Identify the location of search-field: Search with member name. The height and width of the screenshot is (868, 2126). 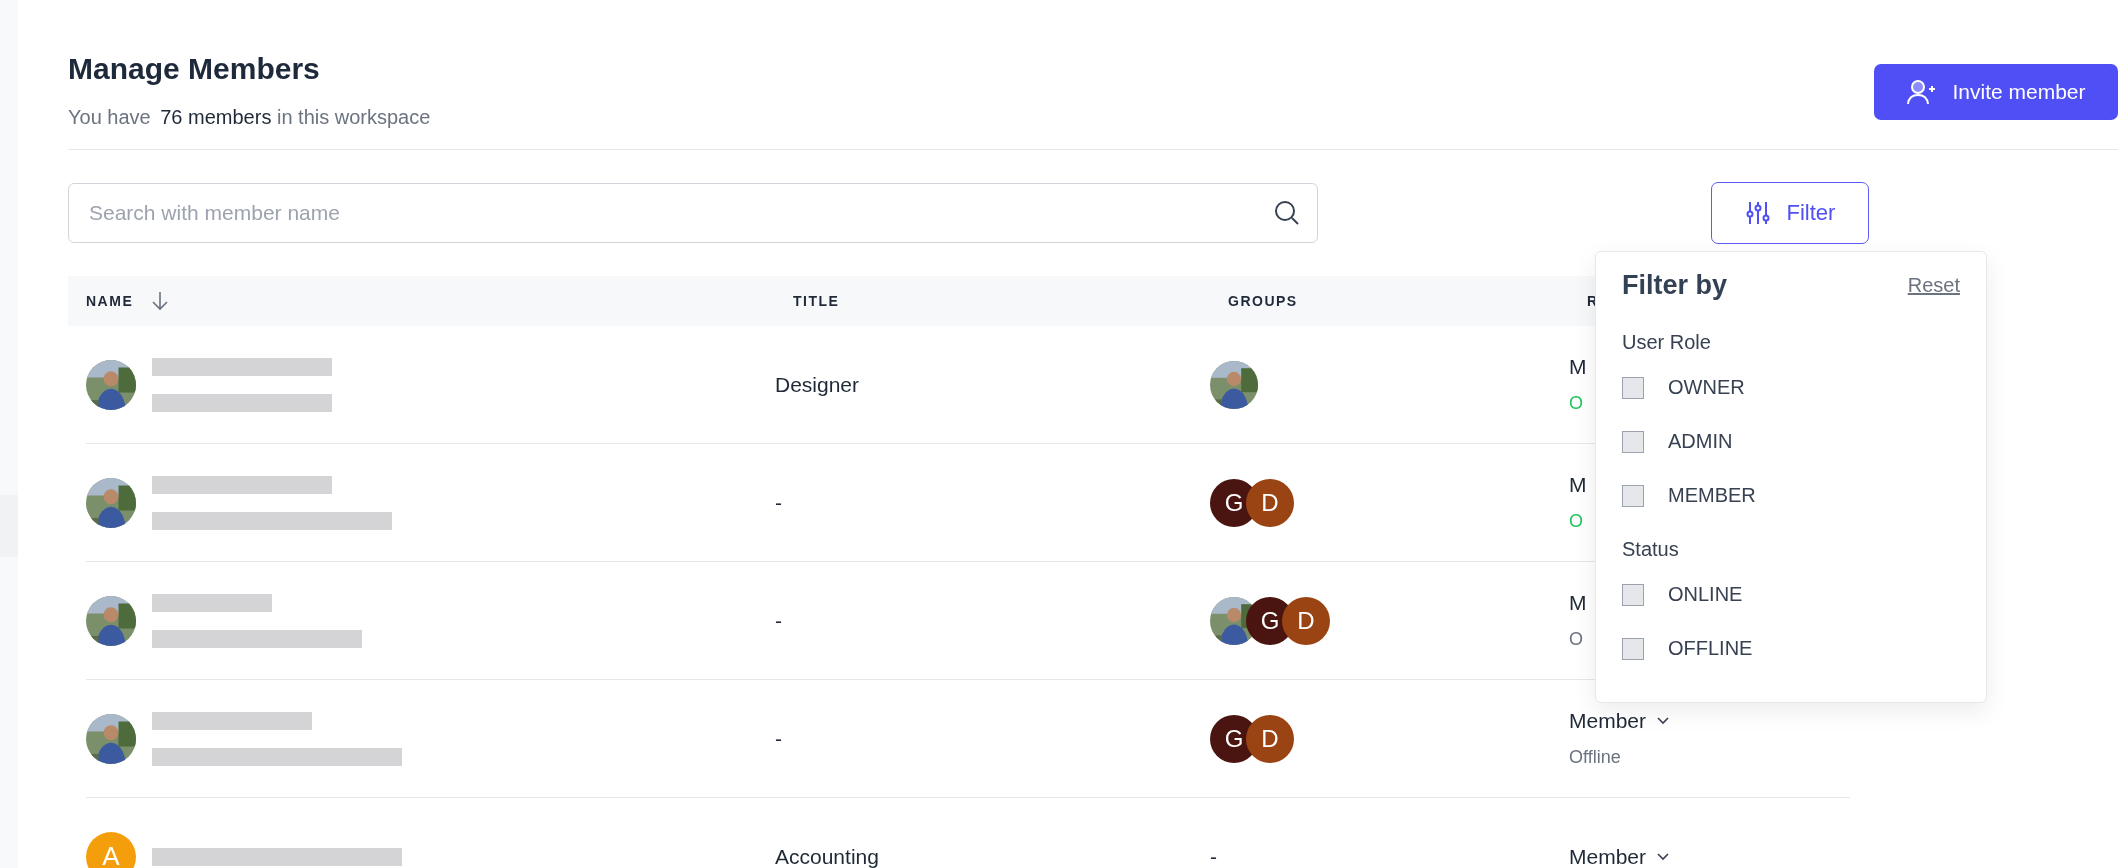
(693, 213).